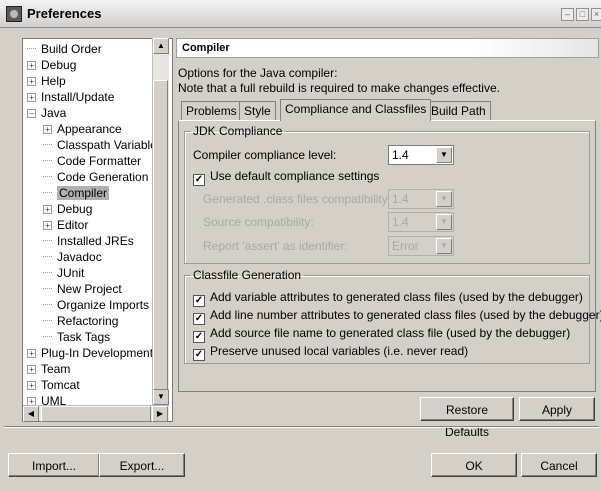 The width and height of the screenshot is (601, 491). Describe the element at coordinates (421, 199) in the screenshot. I see `generated-compat-select: 1.4 ▼` at that location.